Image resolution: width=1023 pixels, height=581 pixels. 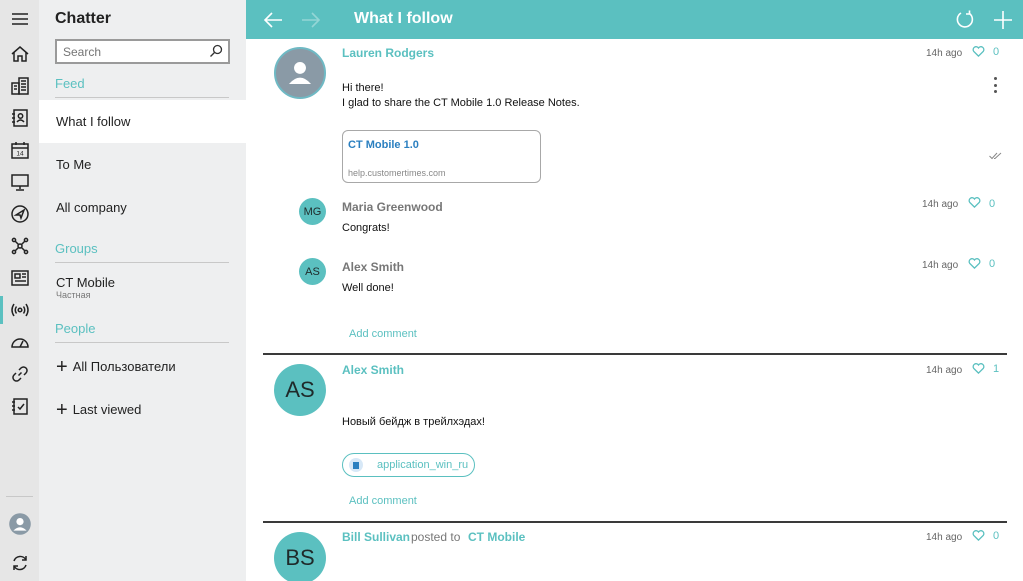 I want to click on nav-item-all-users: + All Пользователи, so click(x=142, y=366).